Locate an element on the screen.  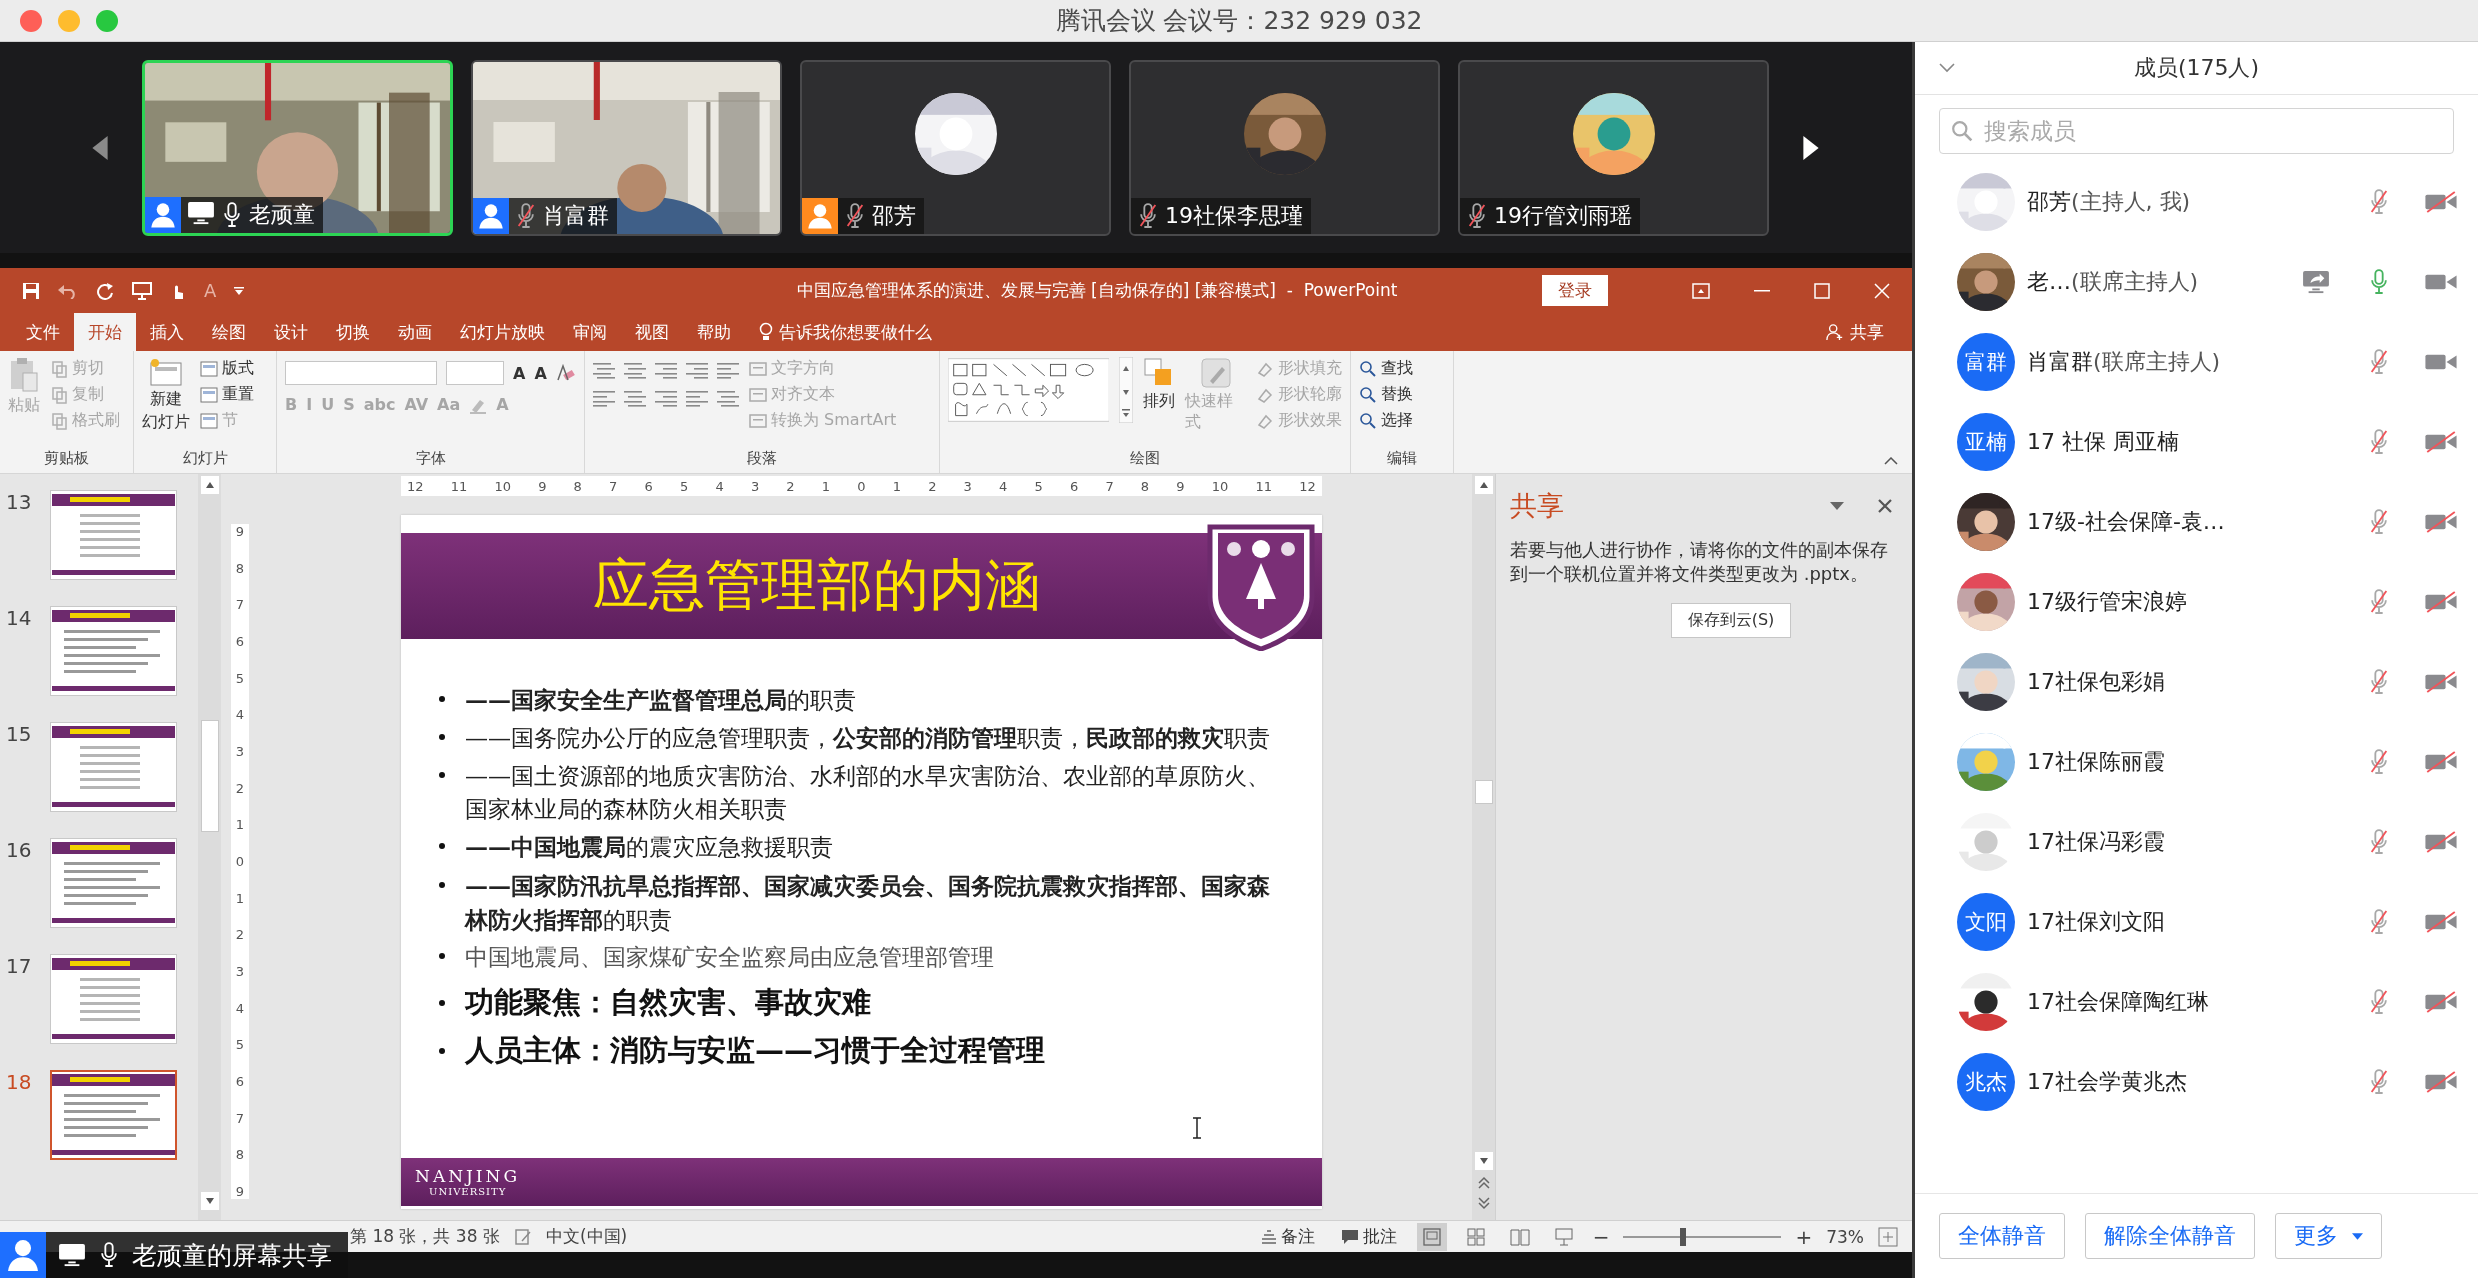
sign-in-button: 登录 is located at coordinates (1575, 290).